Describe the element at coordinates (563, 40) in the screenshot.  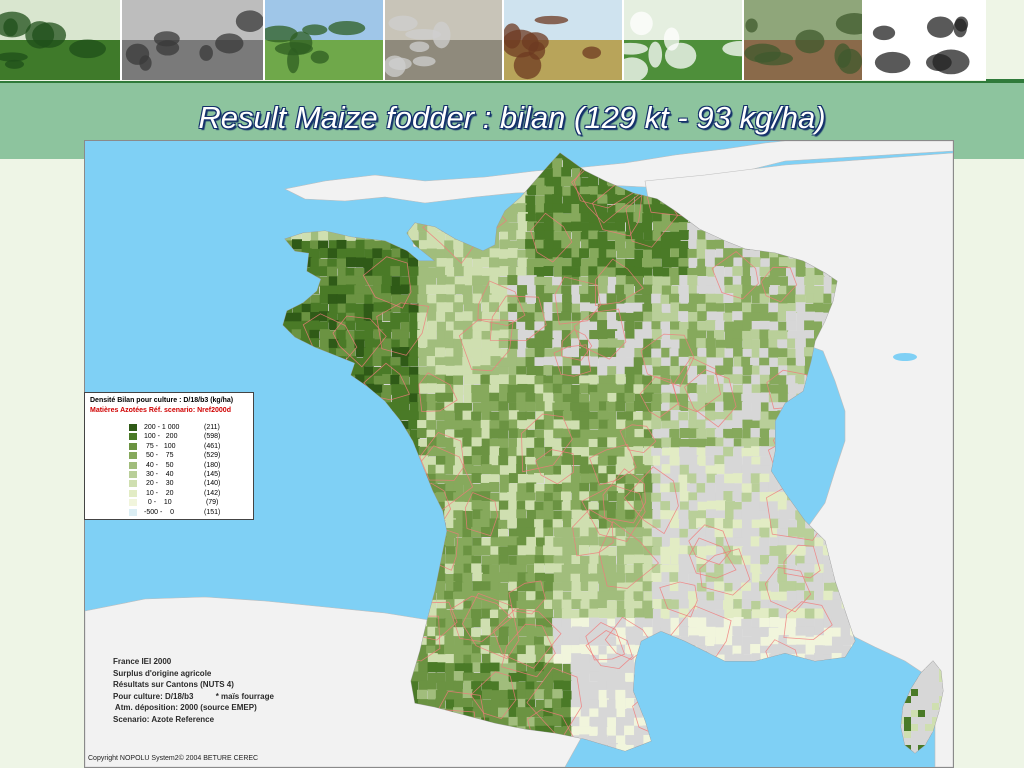
I see `photo-cows-orchard` at that location.